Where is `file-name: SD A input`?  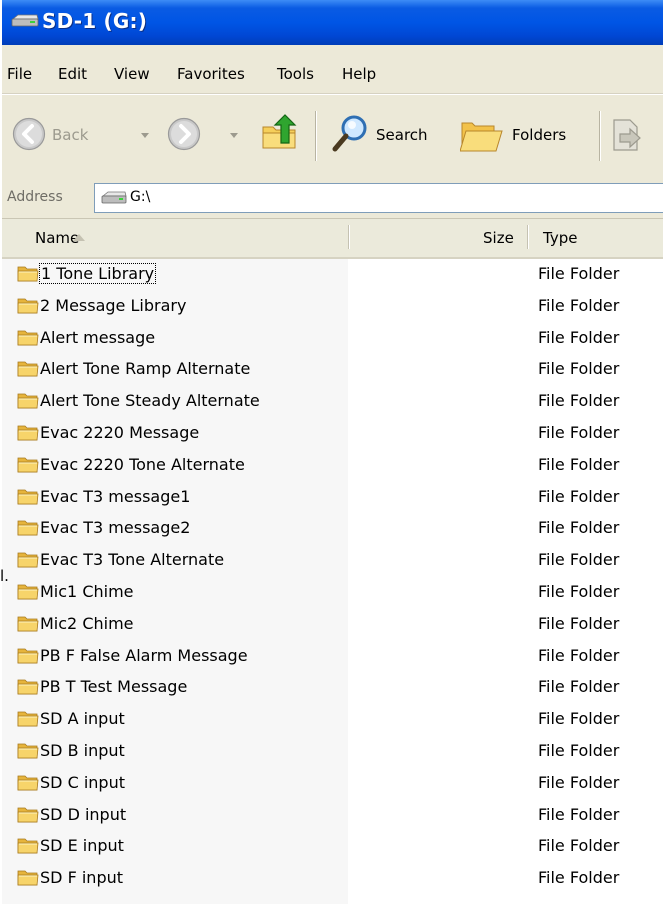
file-name: SD A input is located at coordinates (82, 719).